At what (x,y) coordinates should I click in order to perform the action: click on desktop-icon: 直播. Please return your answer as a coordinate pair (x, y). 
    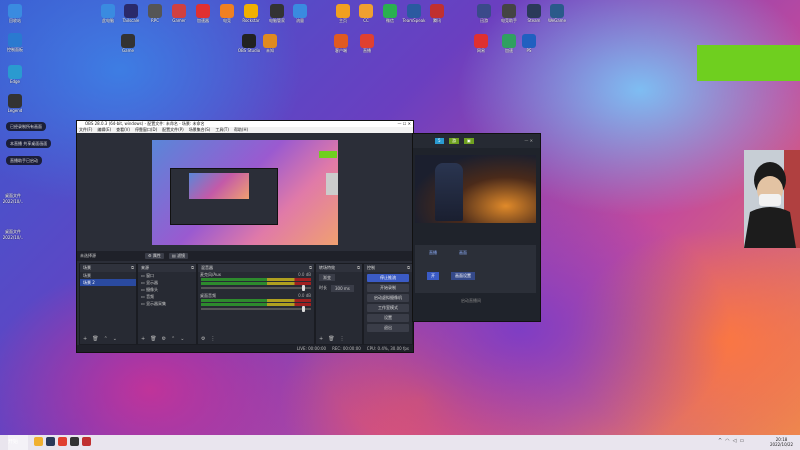
    Looking at the image, I should click on (367, 43).